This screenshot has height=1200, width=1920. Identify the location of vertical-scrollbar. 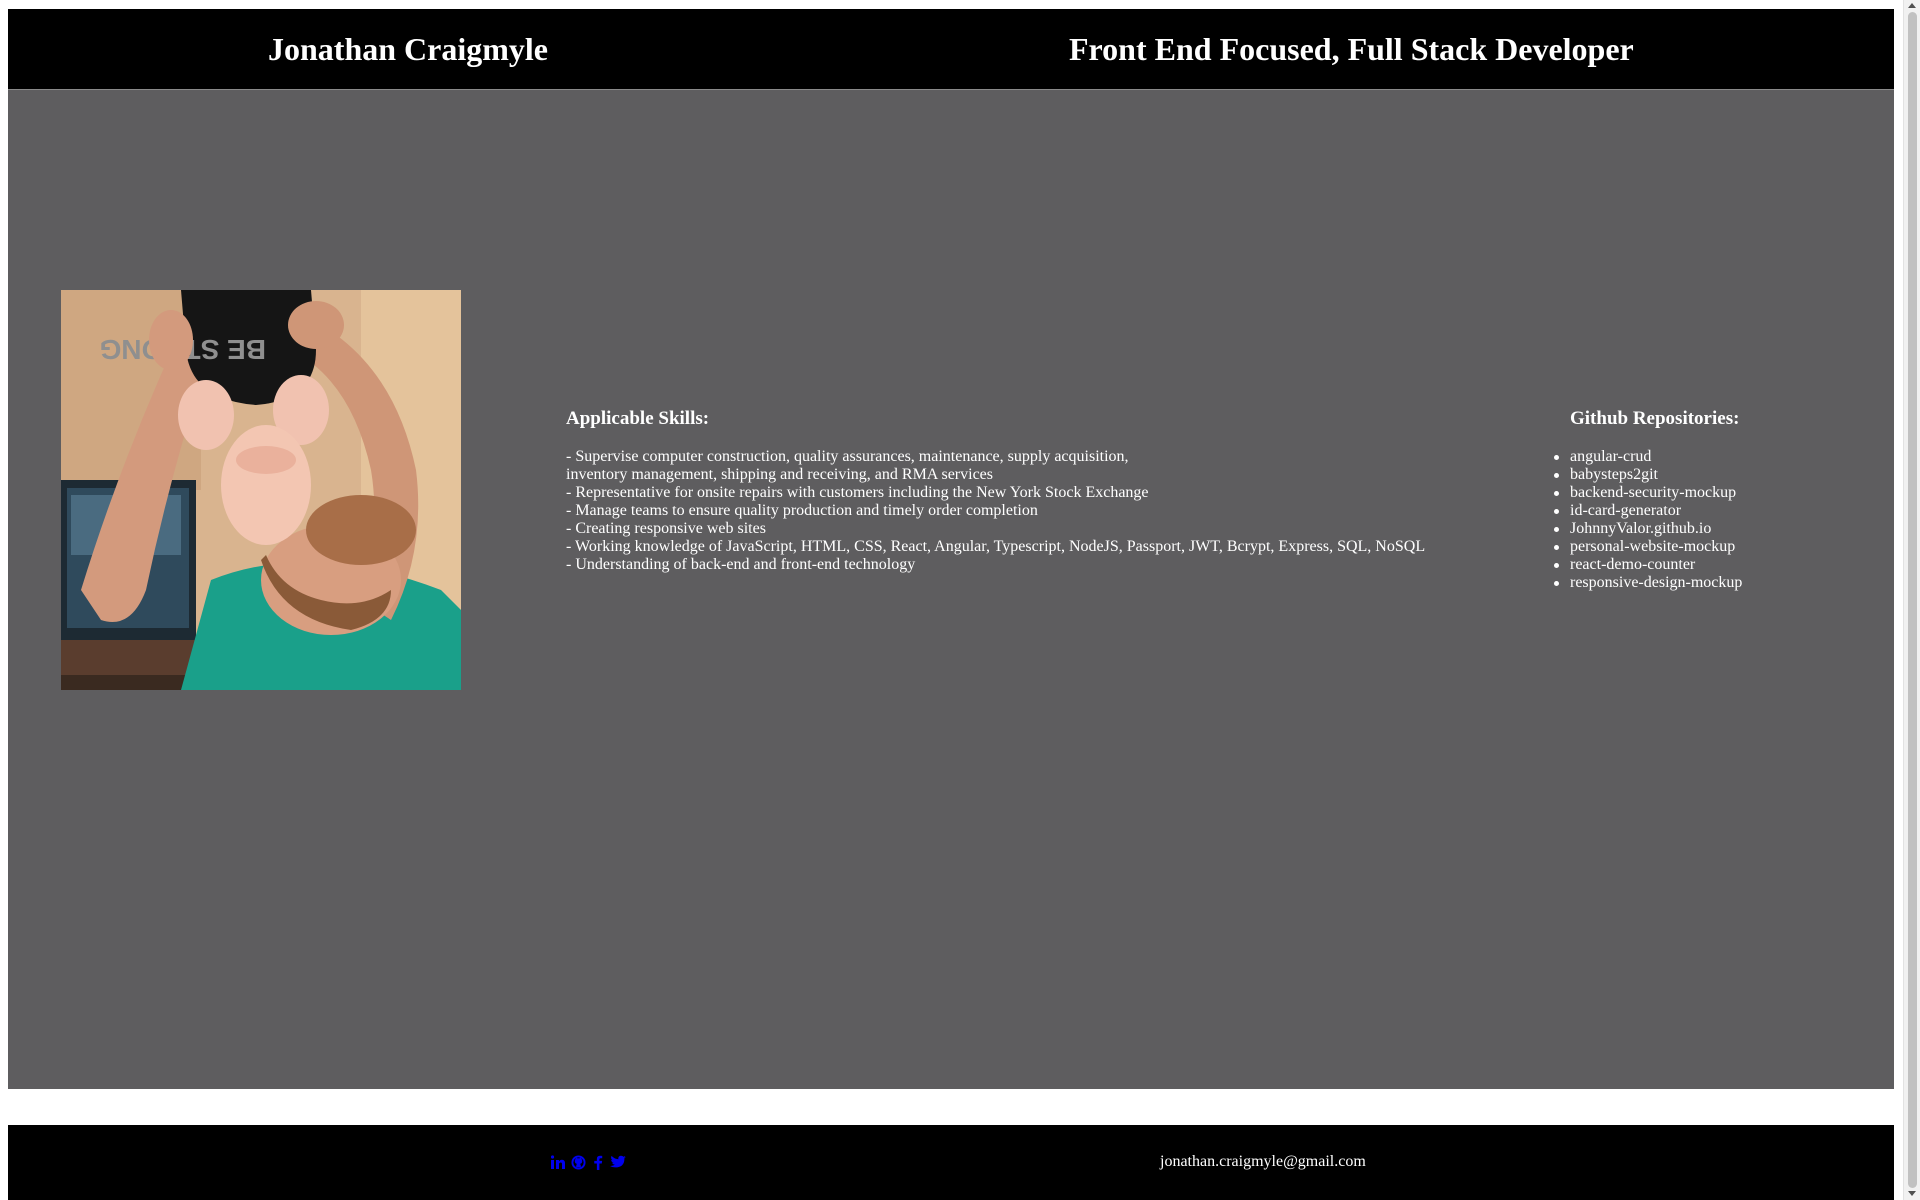
(1911, 600).